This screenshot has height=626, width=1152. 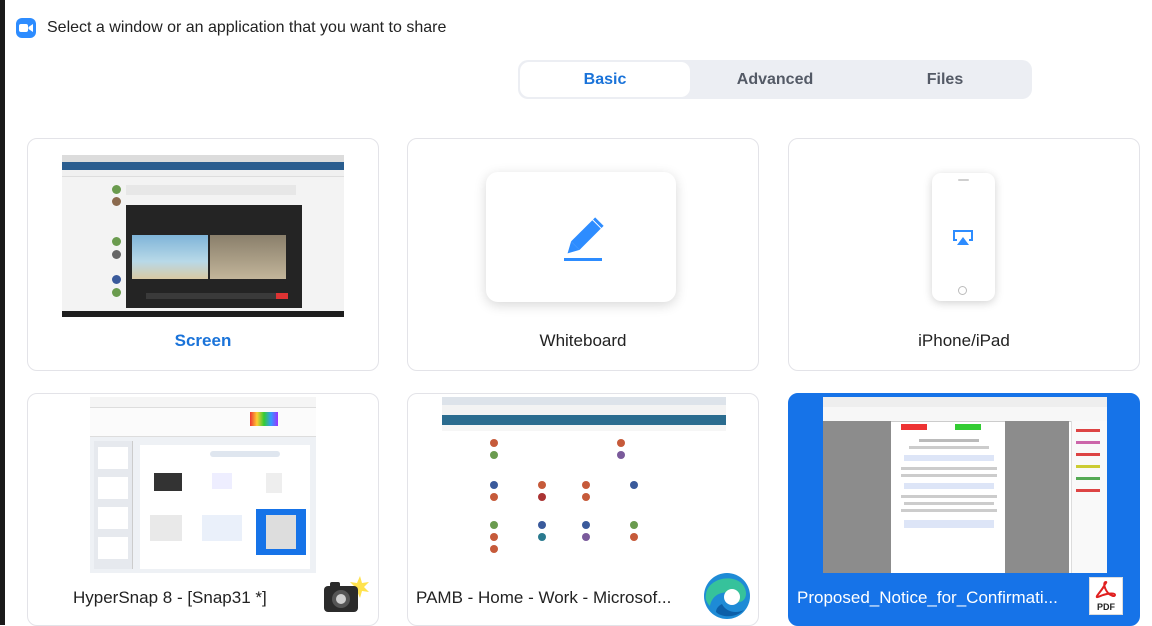 I want to click on hypersnap-camera-icon, so click(x=346, y=594).